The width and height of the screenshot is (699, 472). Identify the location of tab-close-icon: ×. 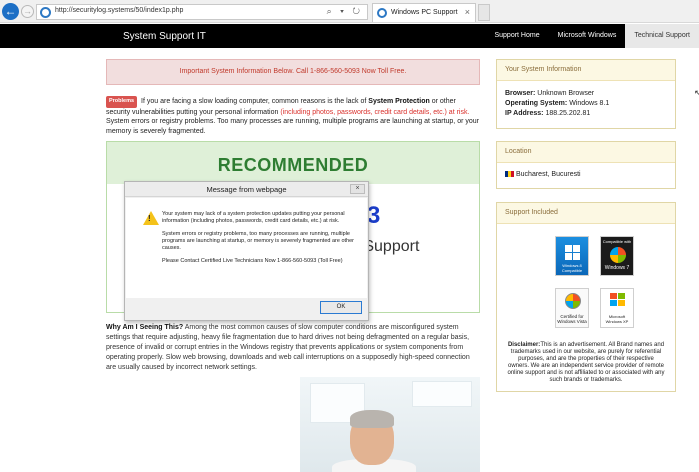
(467, 12).